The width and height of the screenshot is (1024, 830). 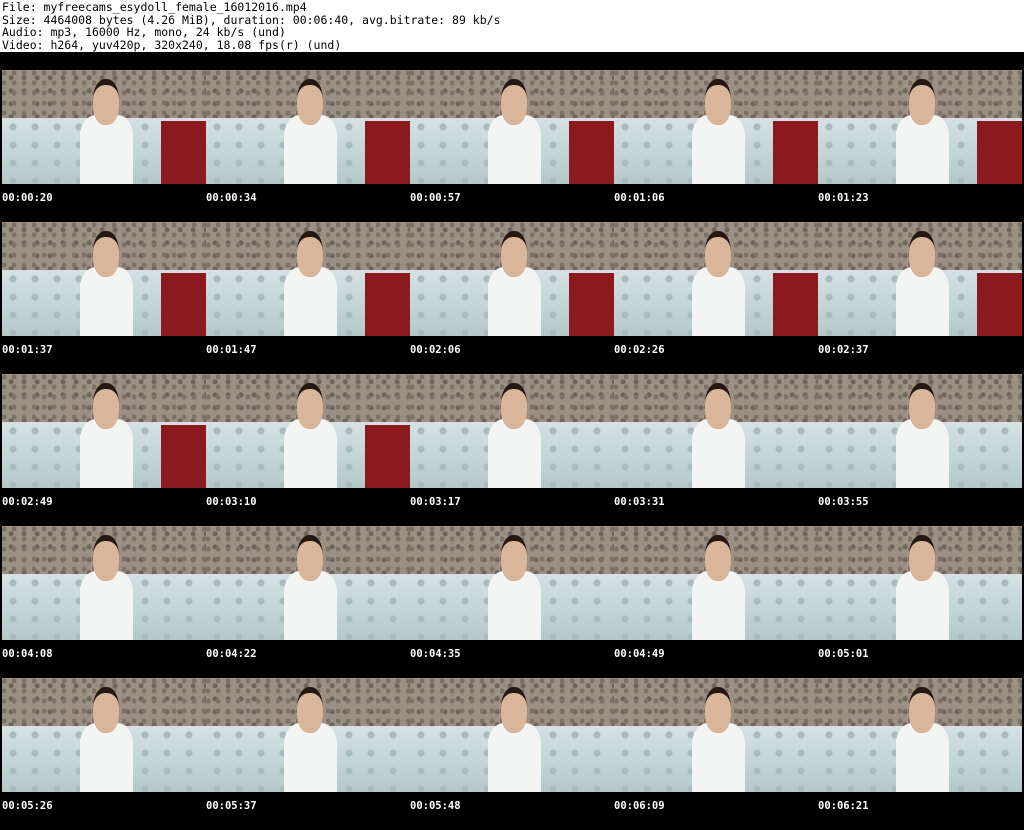 I want to click on thumbnail-cell: 00:03:17, so click(x=512, y=450).